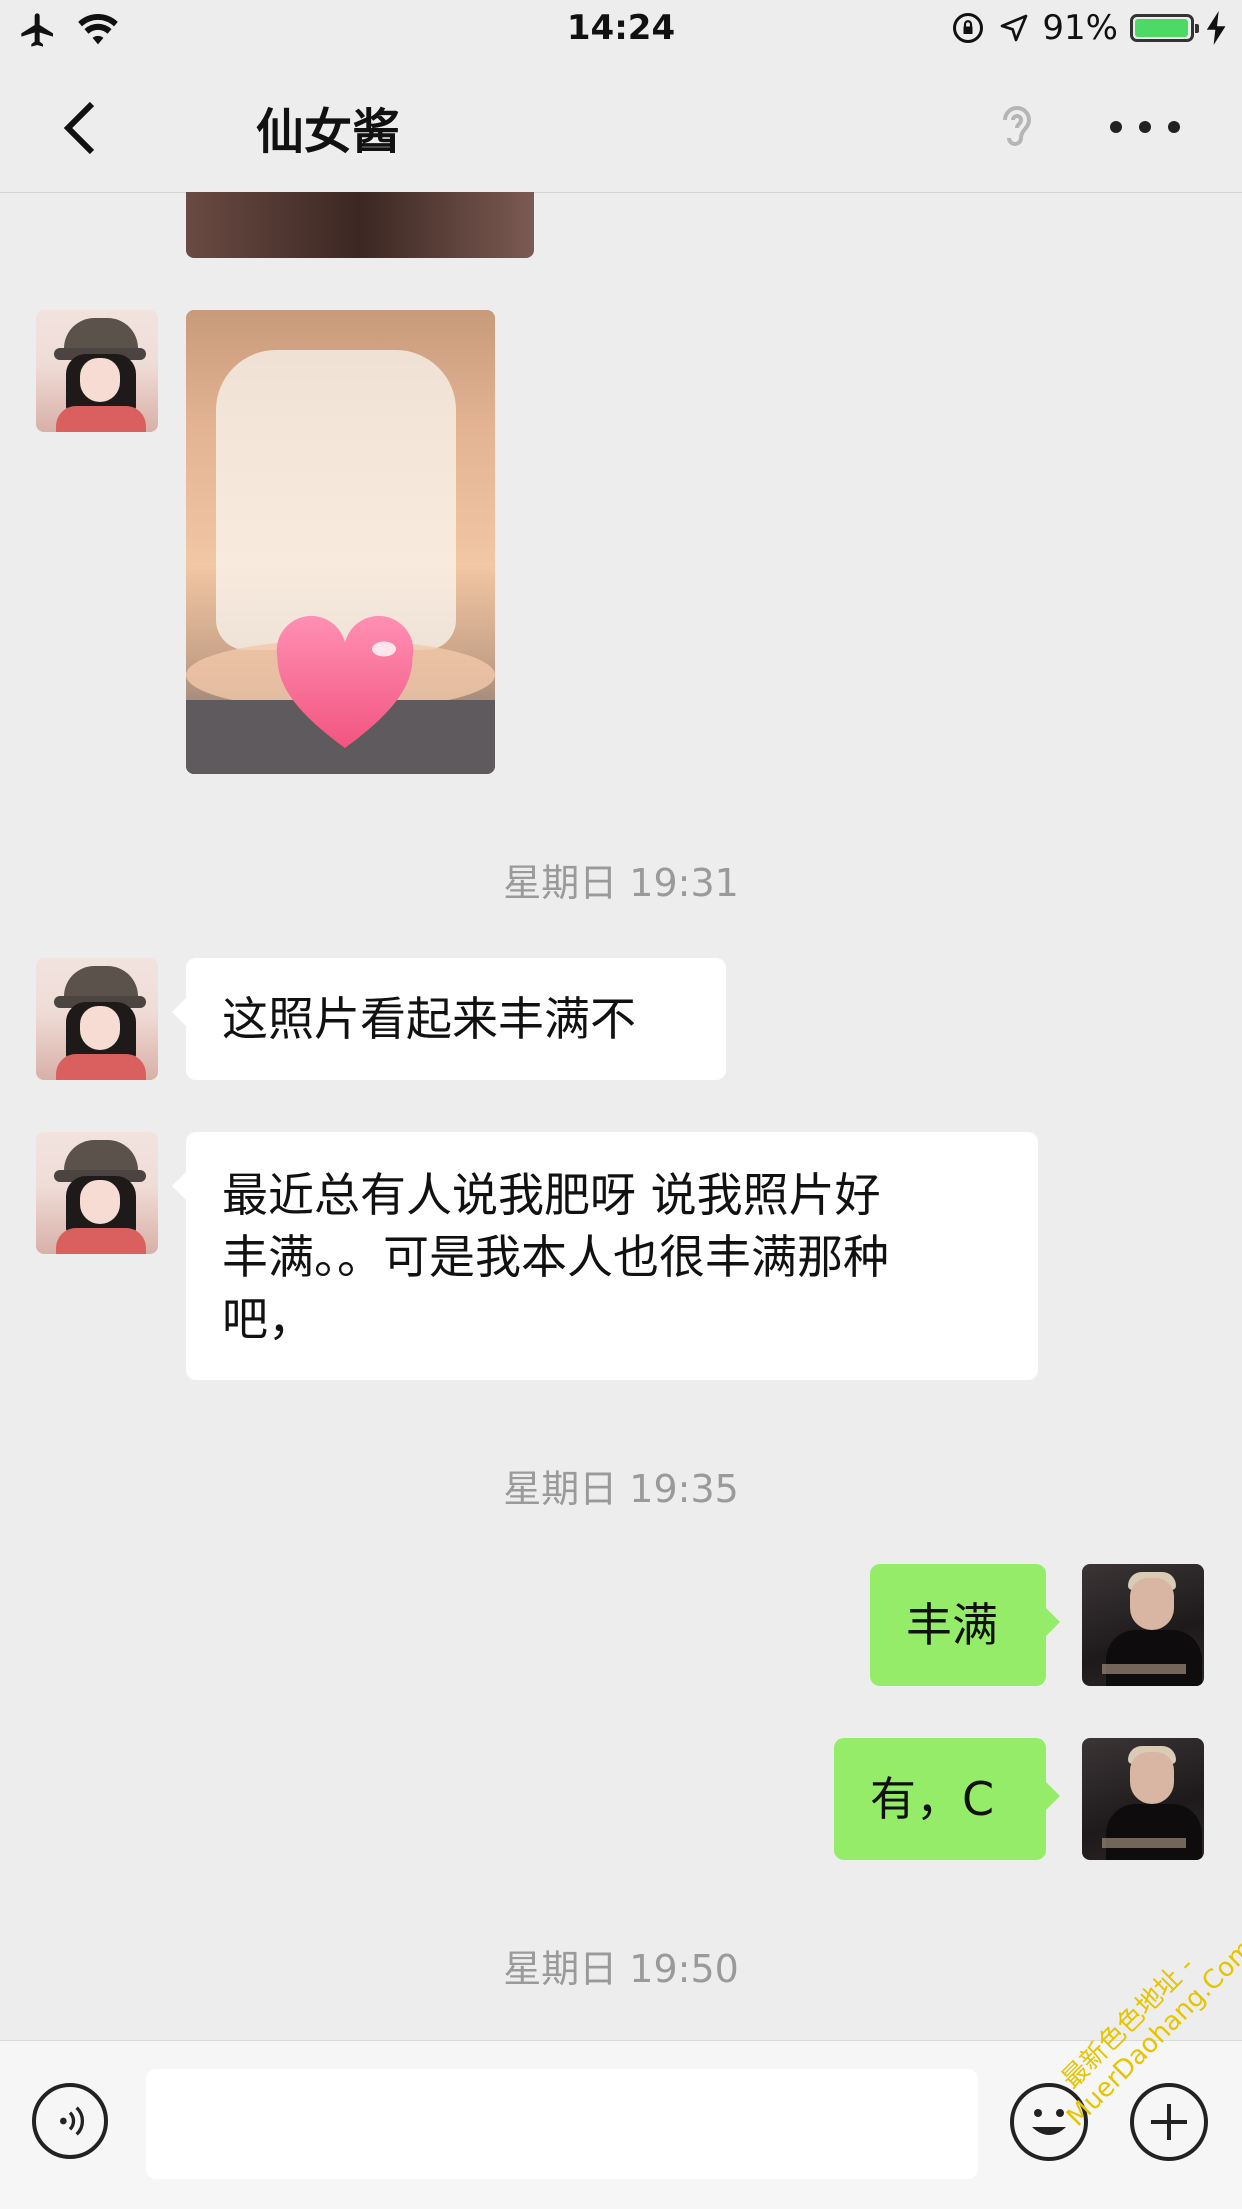  I want to click on timestamp: 星期日 19:31, so click(621, 883).